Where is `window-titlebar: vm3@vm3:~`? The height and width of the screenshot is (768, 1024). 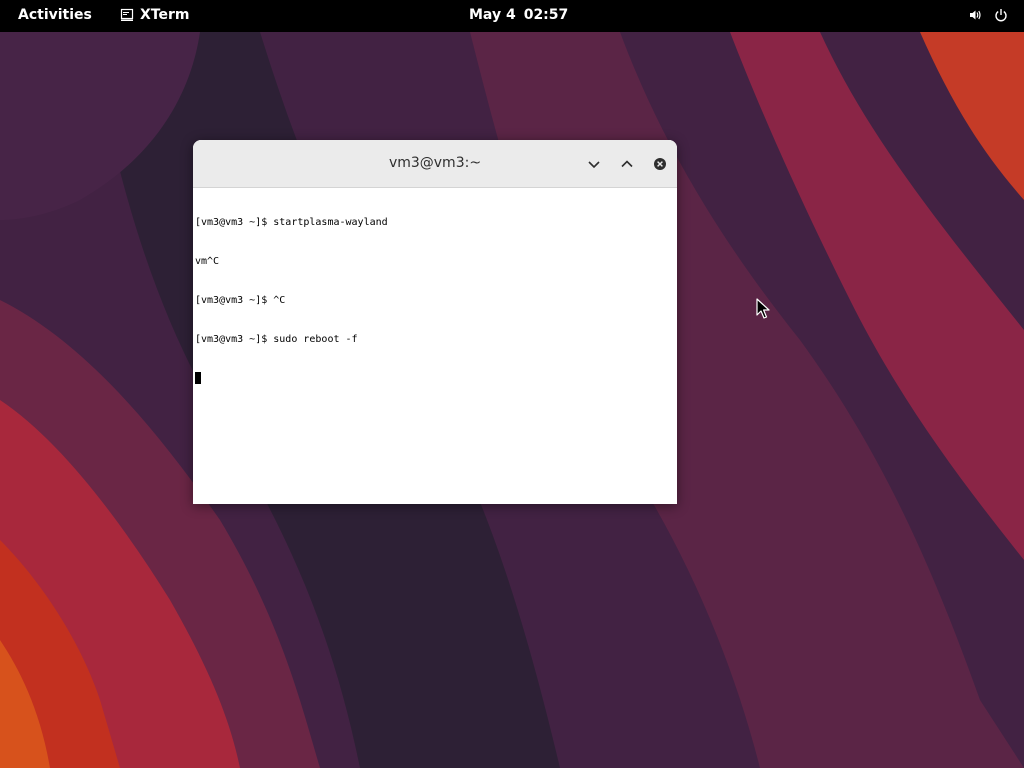 window-titlebar: vm3@vm3:~ is located at coordinates (435, 164).